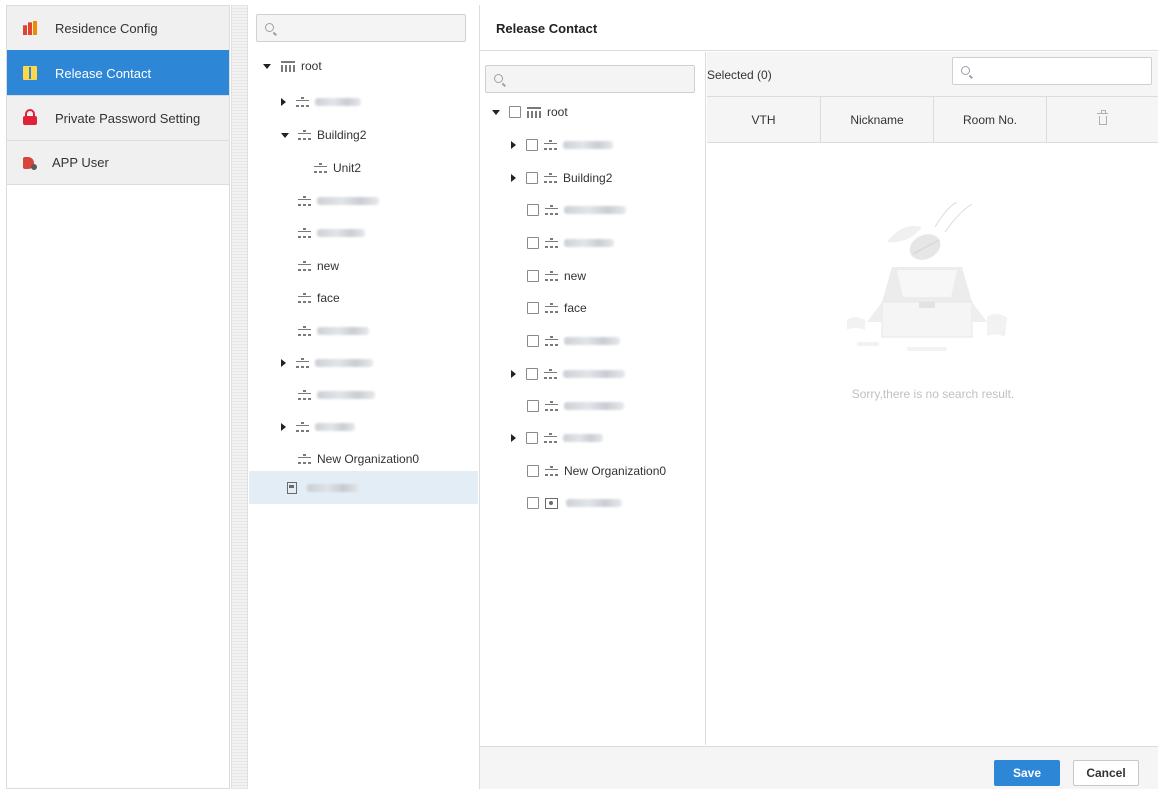  I want to click on org-search-box, so click(361, 28).